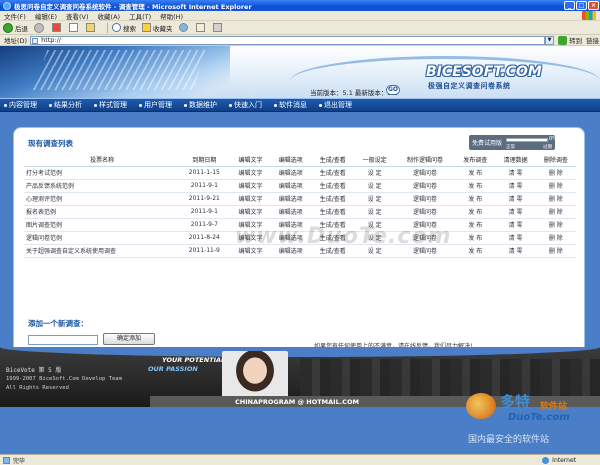 Image resolution: width=600 pixels, height=465 pixels. I want to click on new-survey-input, so click(63, 340).